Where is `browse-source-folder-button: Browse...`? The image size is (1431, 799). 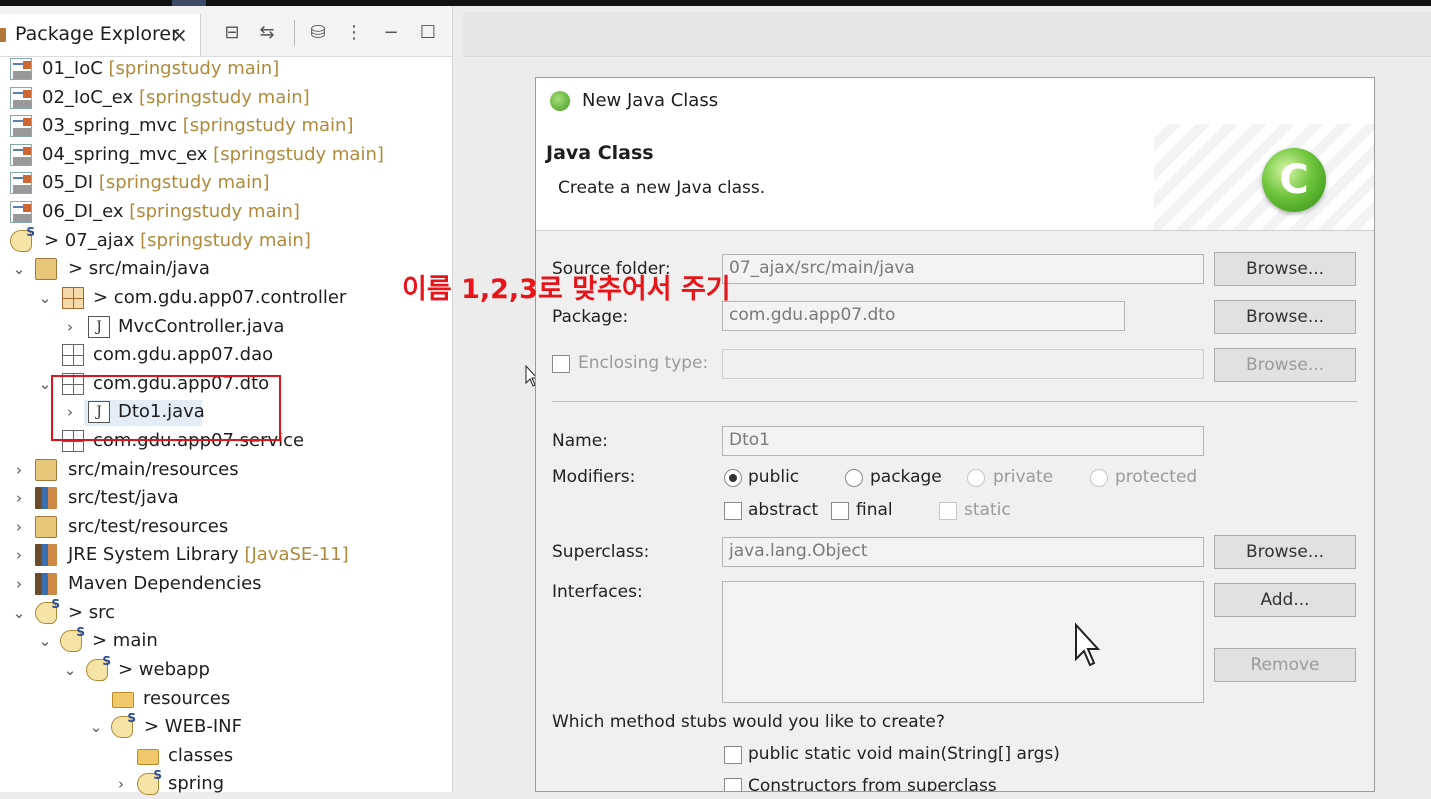
browse-source-folder-button: Browse... is located at coordinates (1285, 269).